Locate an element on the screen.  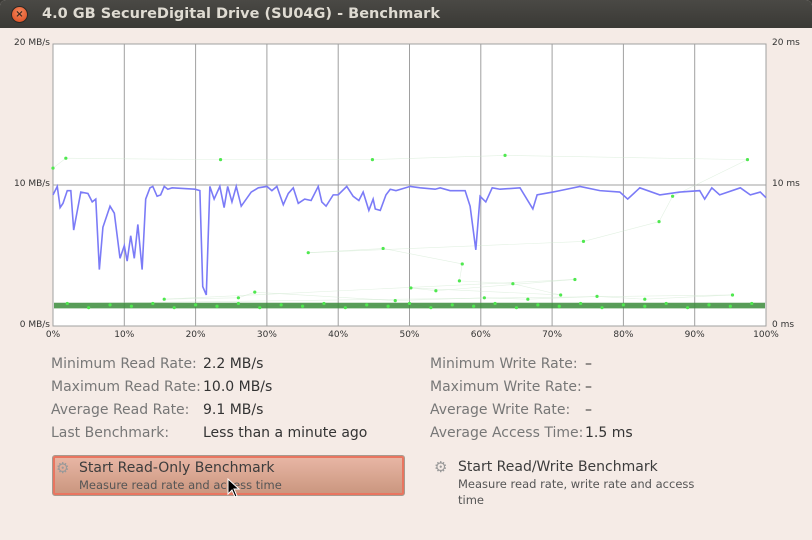
y-left-tick-label: 10 MB/s is located at coordinates (32, 184).